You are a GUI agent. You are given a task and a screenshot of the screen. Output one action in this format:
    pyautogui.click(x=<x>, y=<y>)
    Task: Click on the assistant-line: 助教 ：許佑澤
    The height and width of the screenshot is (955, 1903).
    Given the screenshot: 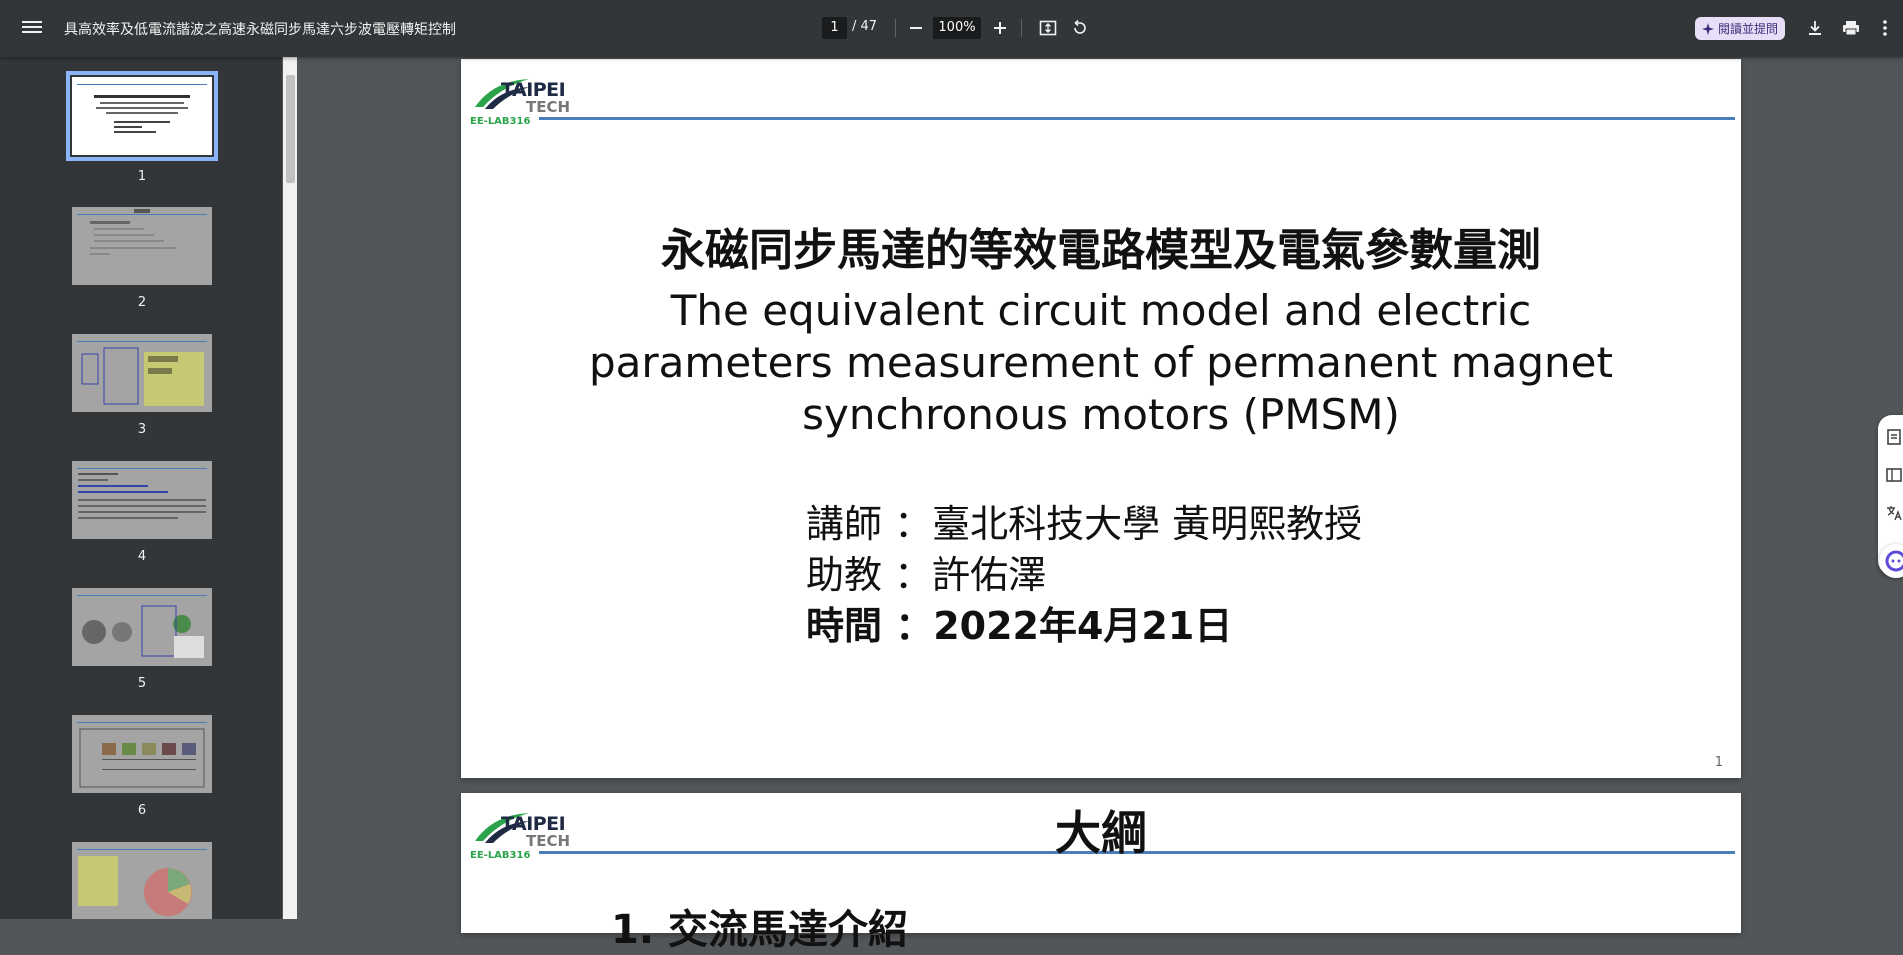 What is the action you would take?
    pyautogui.click(x=926, y=575)
    